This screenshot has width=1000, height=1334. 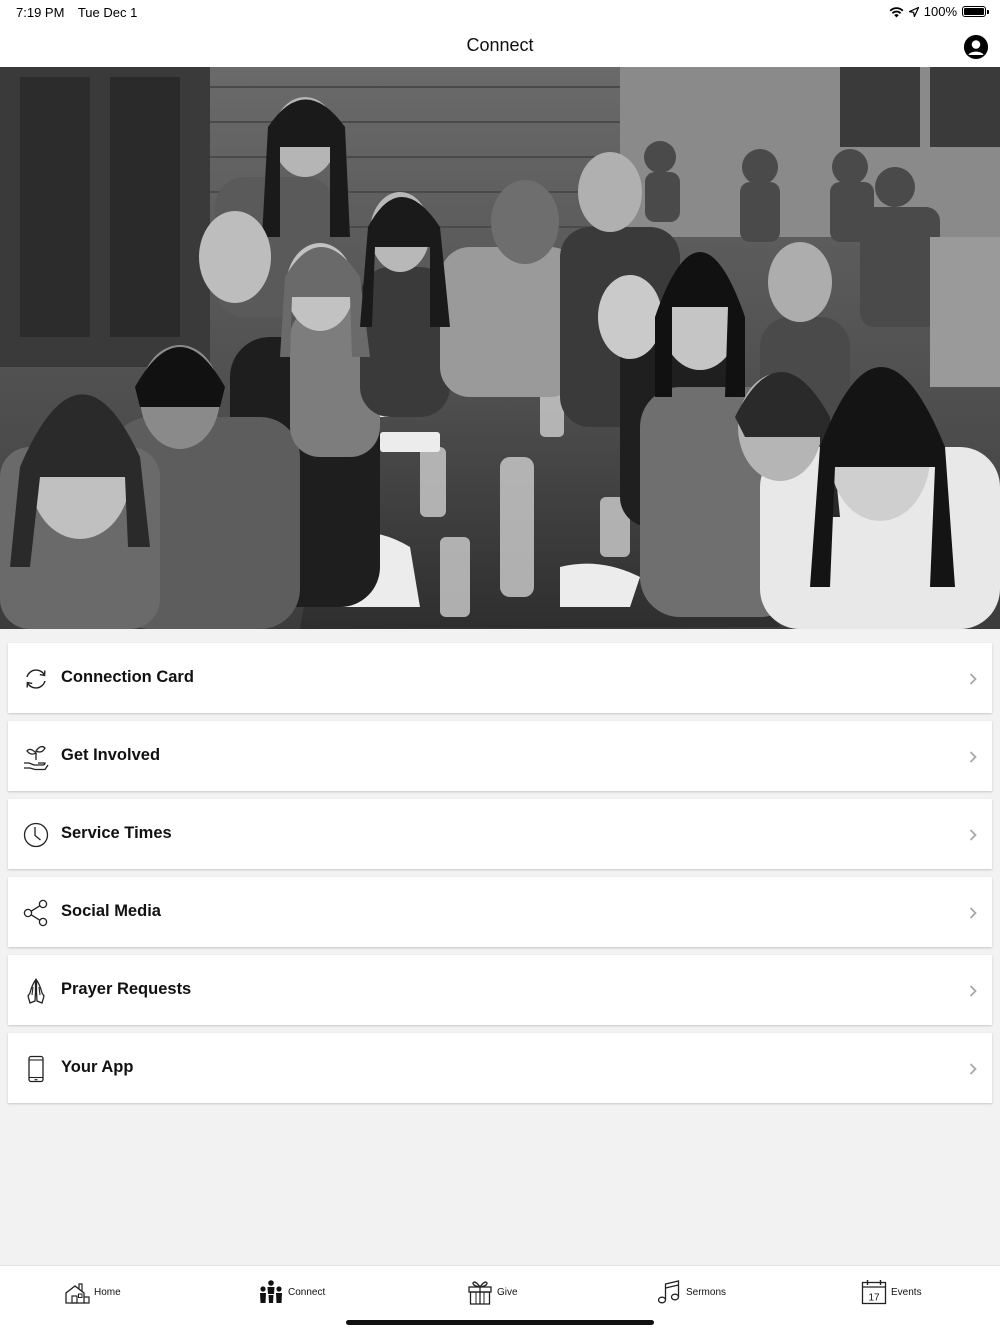 I want to click on battery-icon, so click(x=975, y=11).